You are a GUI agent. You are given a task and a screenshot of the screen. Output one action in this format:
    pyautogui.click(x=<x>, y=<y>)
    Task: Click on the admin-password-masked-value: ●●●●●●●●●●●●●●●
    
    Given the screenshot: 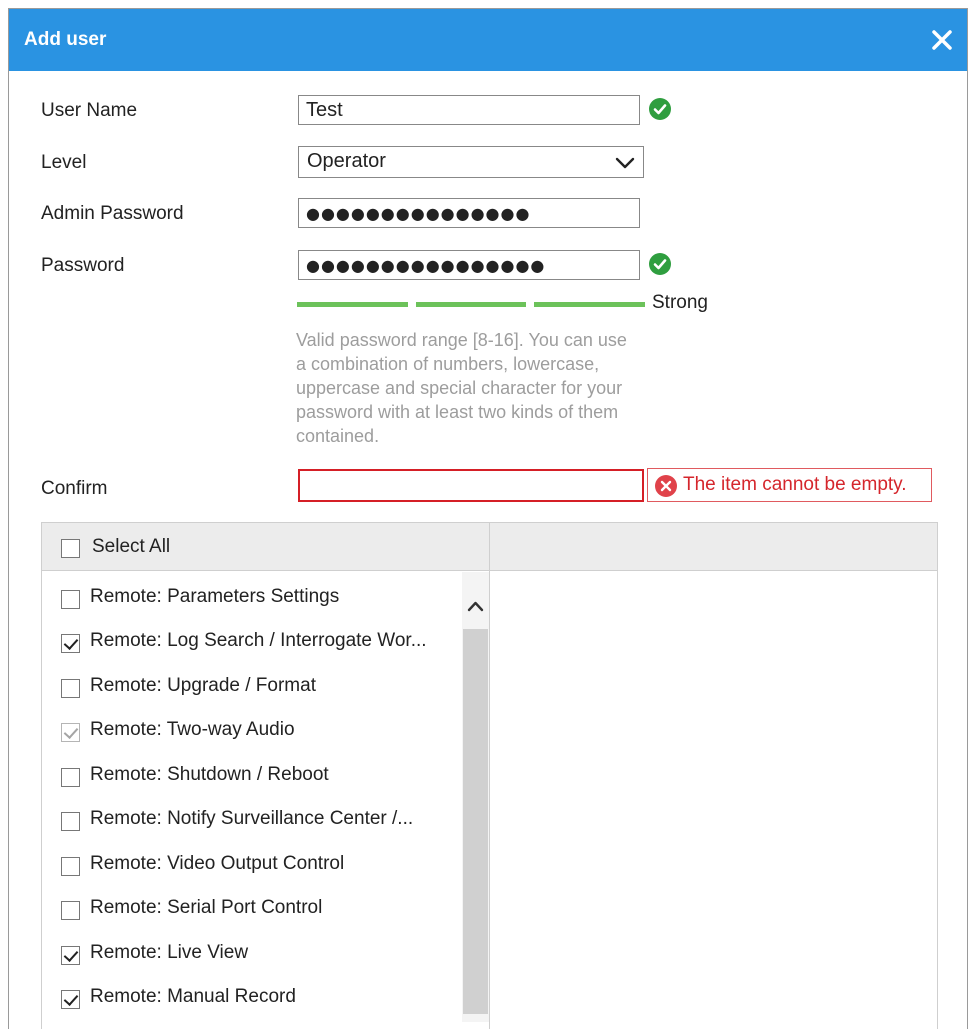 What is the action you would take?
    pyautogui.click(x=418, y=213)
    